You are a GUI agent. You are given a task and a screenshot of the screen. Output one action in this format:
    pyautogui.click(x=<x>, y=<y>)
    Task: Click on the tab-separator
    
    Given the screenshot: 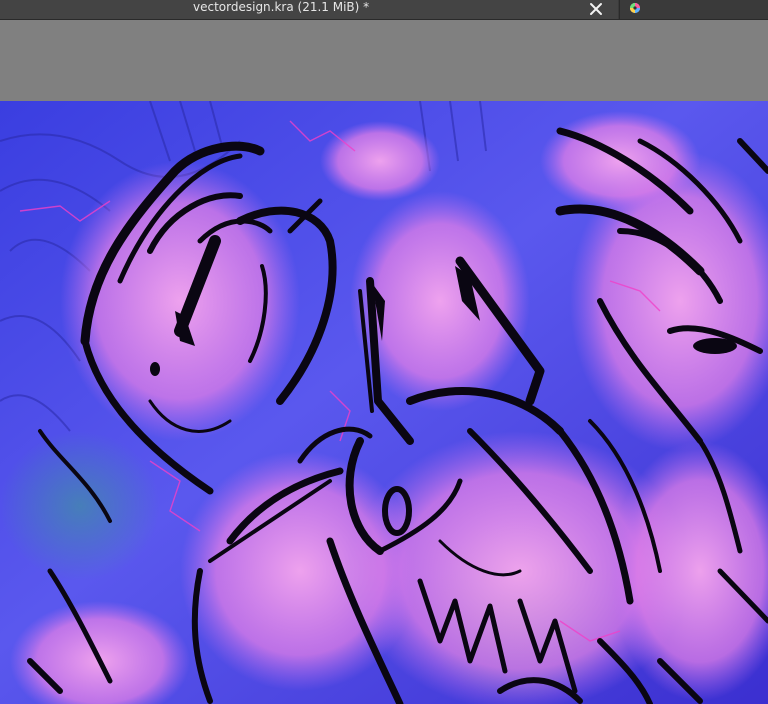 What is the action you would take?
    pyautogui.click(x=619, y=9)
    